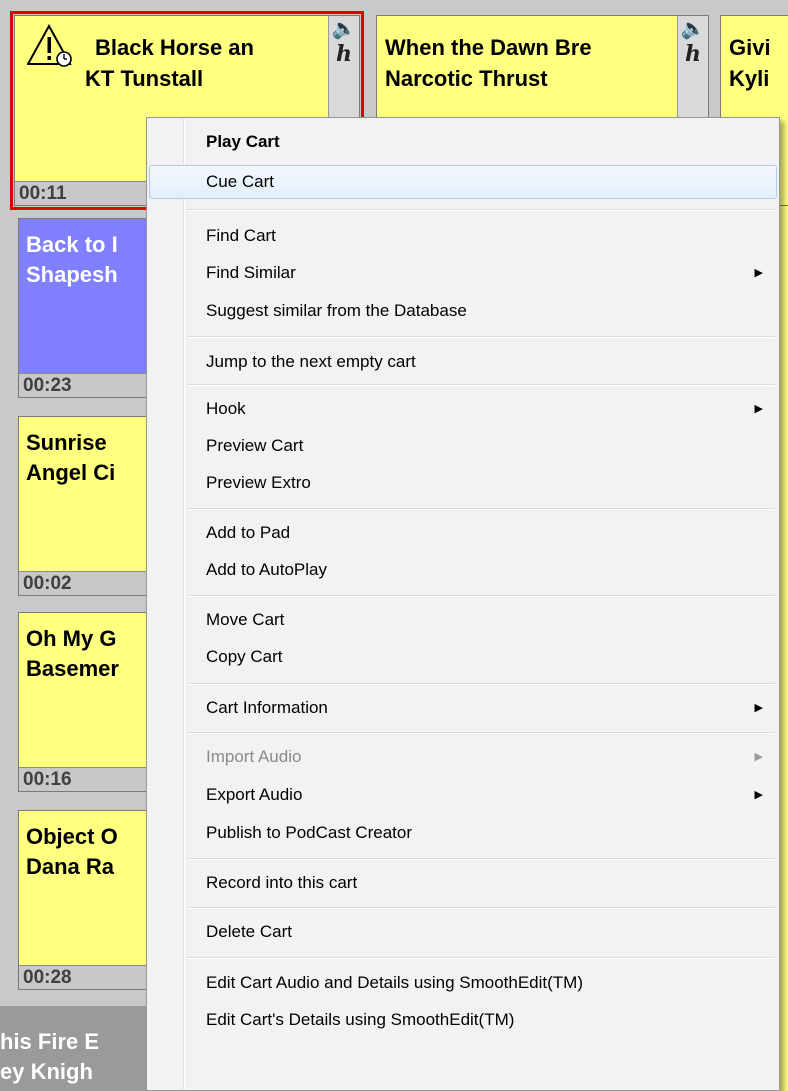 The image size is (788, 1091). What do you see at coordinates (463, 362) in the screenshot?
I see `menu-item-jump-to-the-next-empty-cart: Jump to the next empty cart` at bounding box center [463, 362].